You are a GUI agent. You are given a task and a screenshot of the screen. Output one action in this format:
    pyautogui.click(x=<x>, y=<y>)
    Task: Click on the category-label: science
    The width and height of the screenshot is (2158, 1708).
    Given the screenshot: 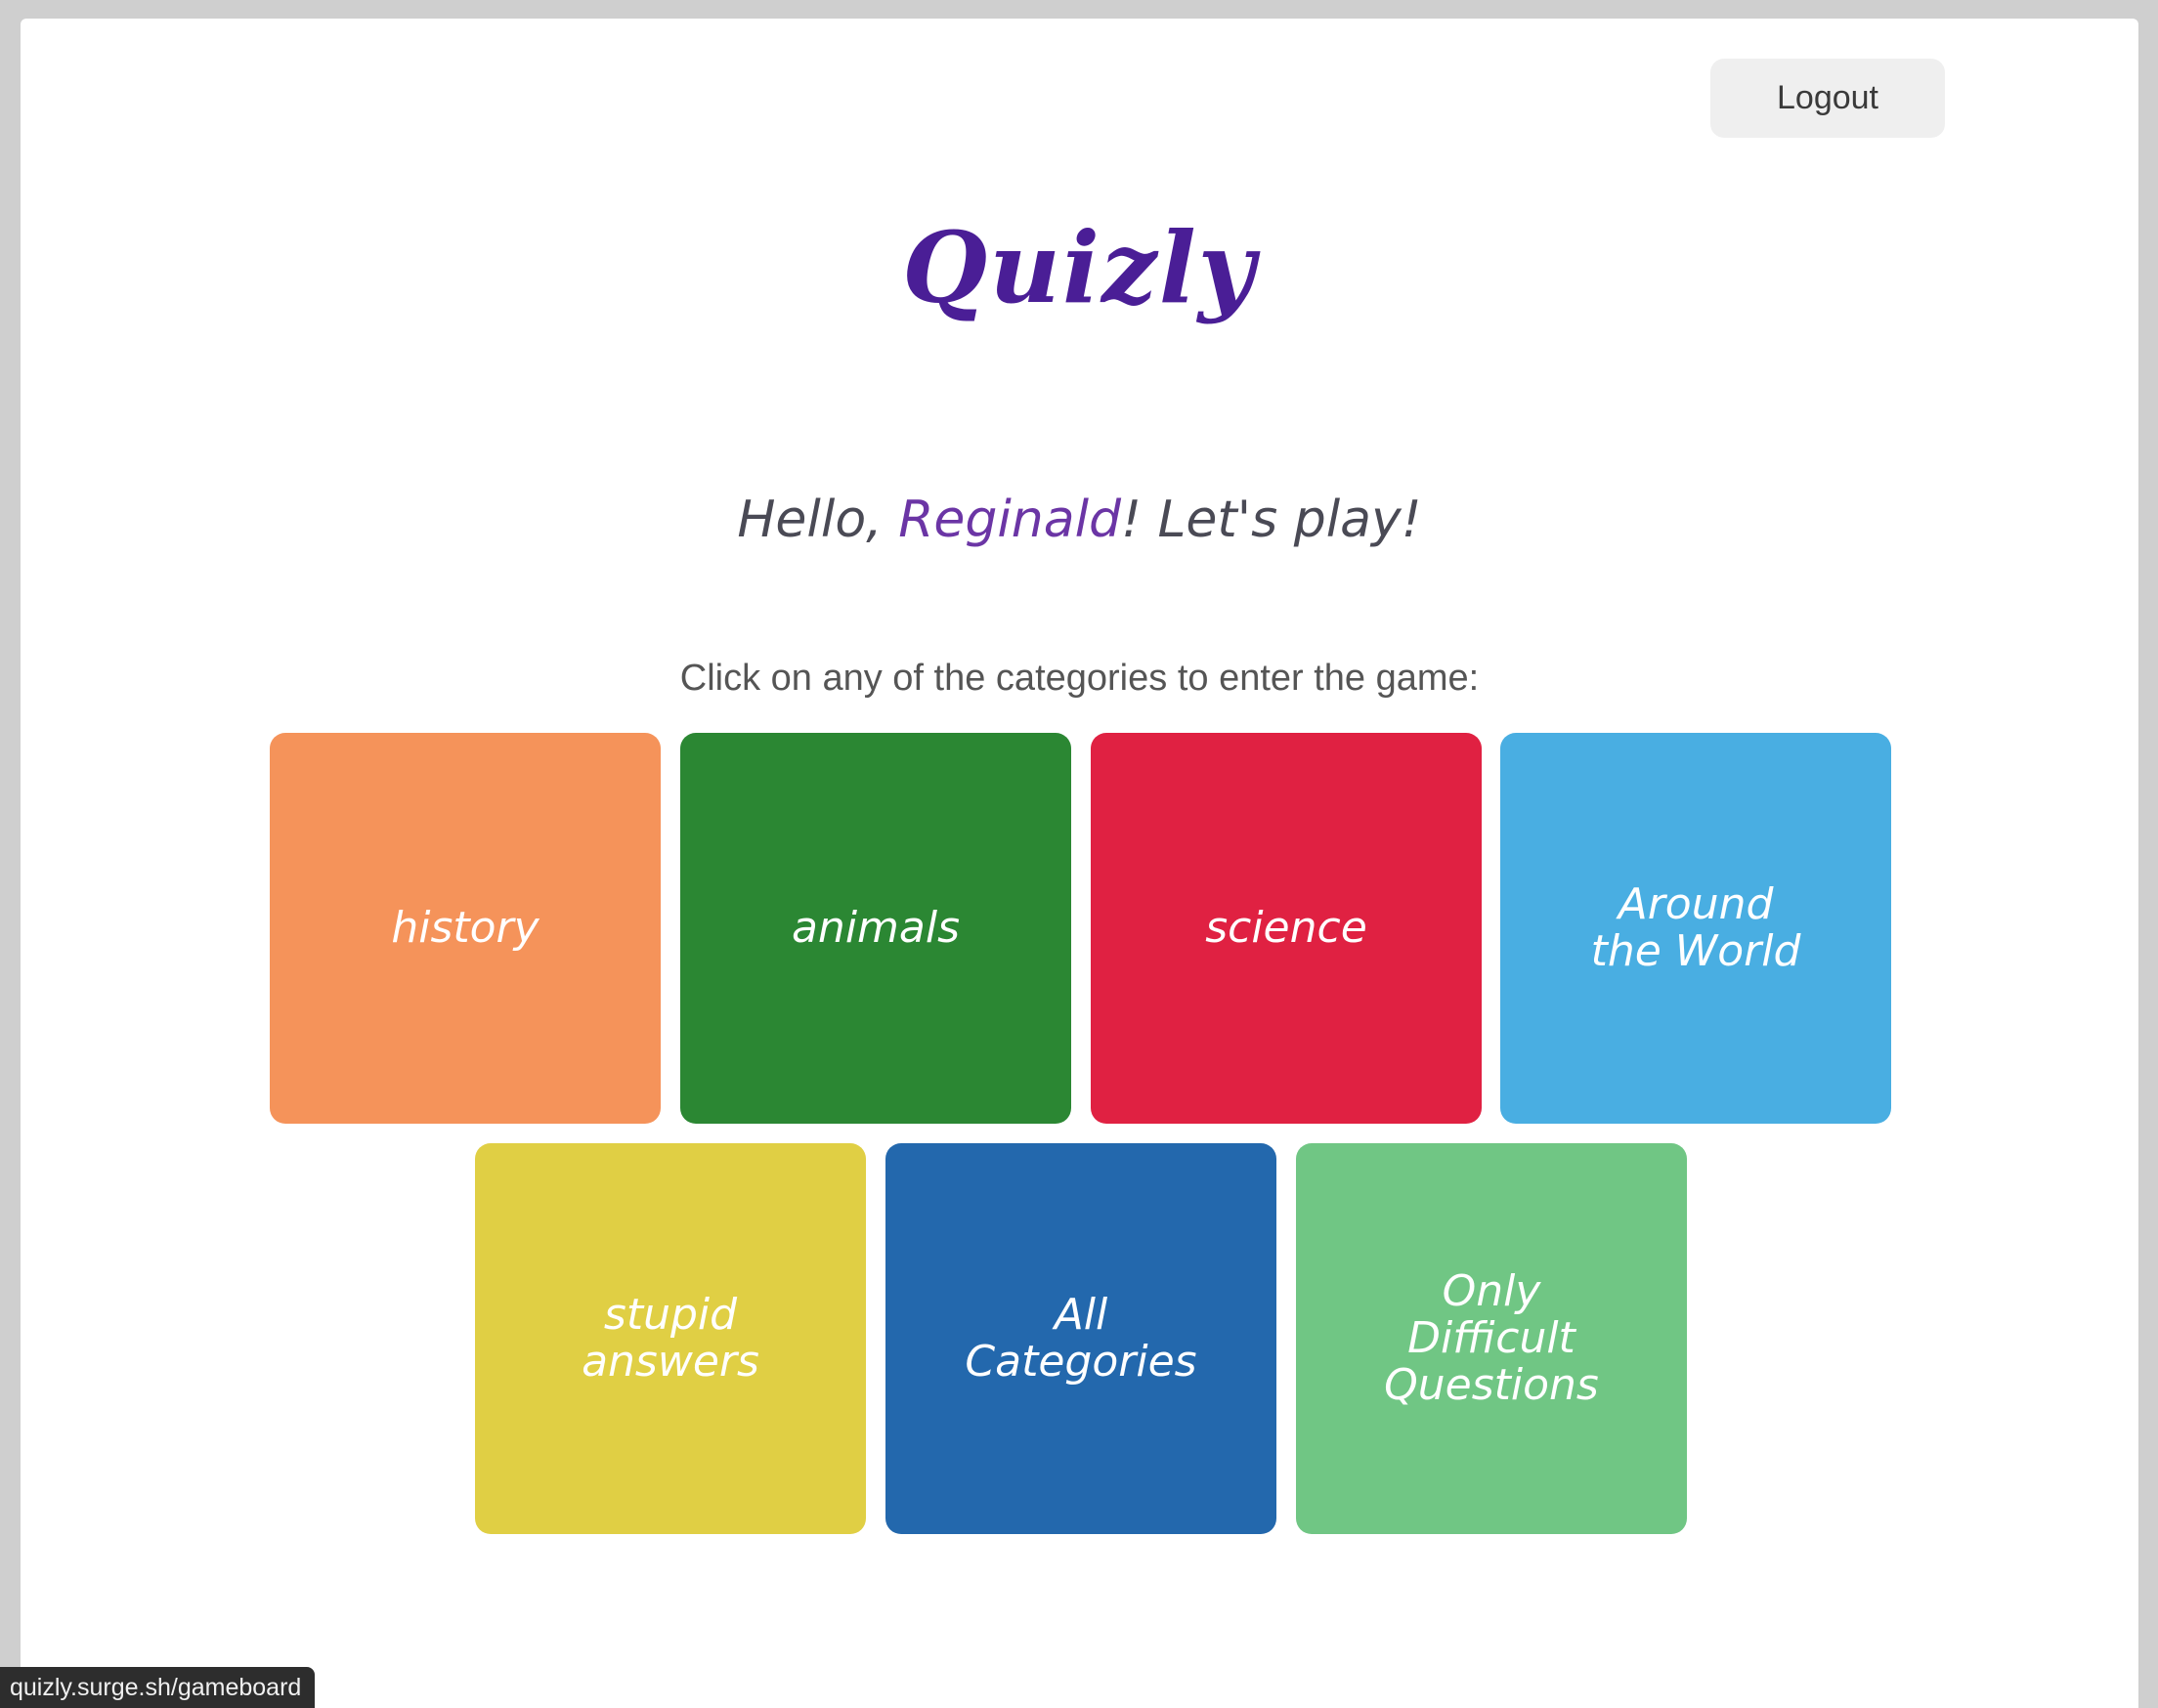 What is the action you would take?
    pyautogui.click(x=1286, y=928)
    